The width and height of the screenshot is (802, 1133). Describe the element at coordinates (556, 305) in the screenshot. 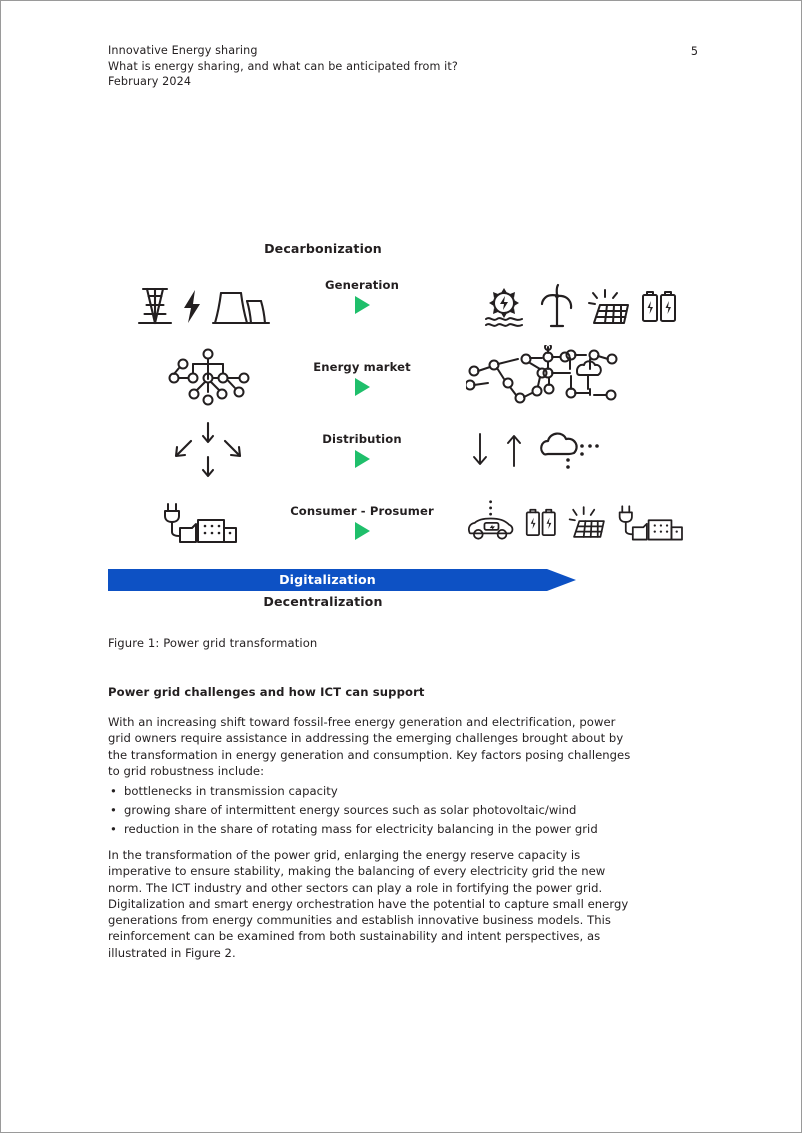

I see `wind-turbine-icon` at that location.